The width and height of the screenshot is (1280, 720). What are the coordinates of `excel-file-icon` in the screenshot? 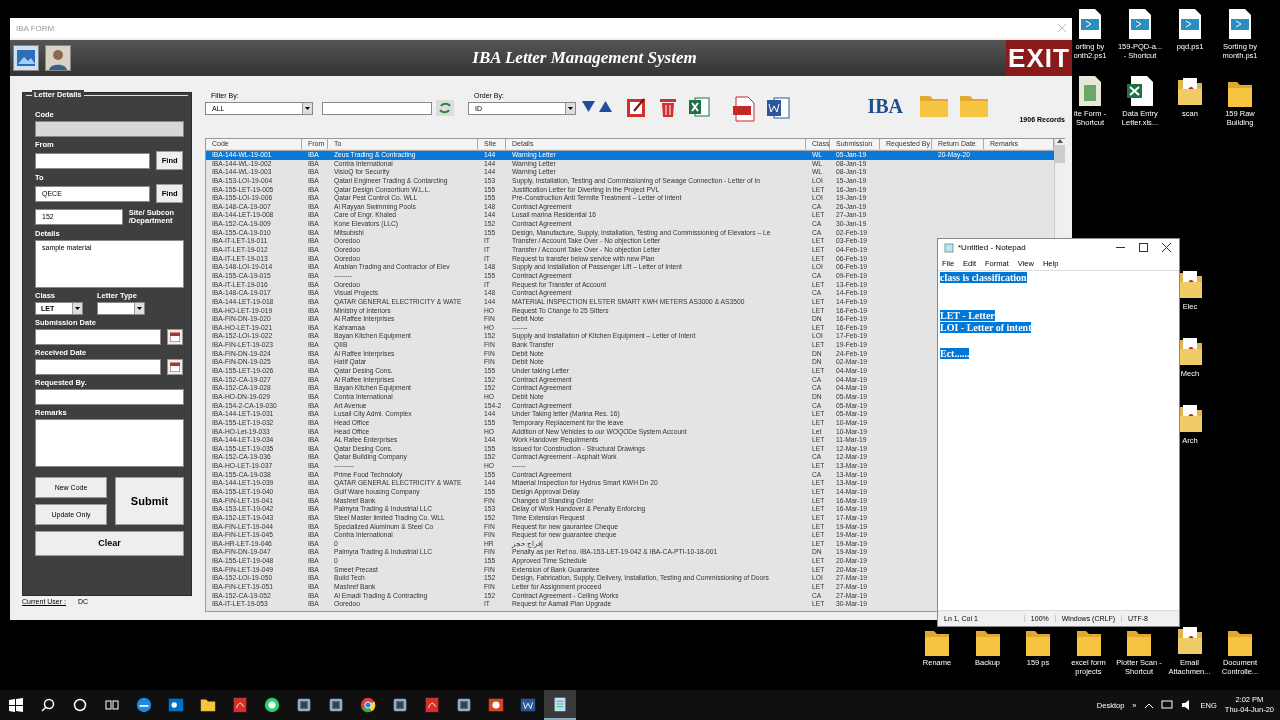 It's located at (1140, 91).